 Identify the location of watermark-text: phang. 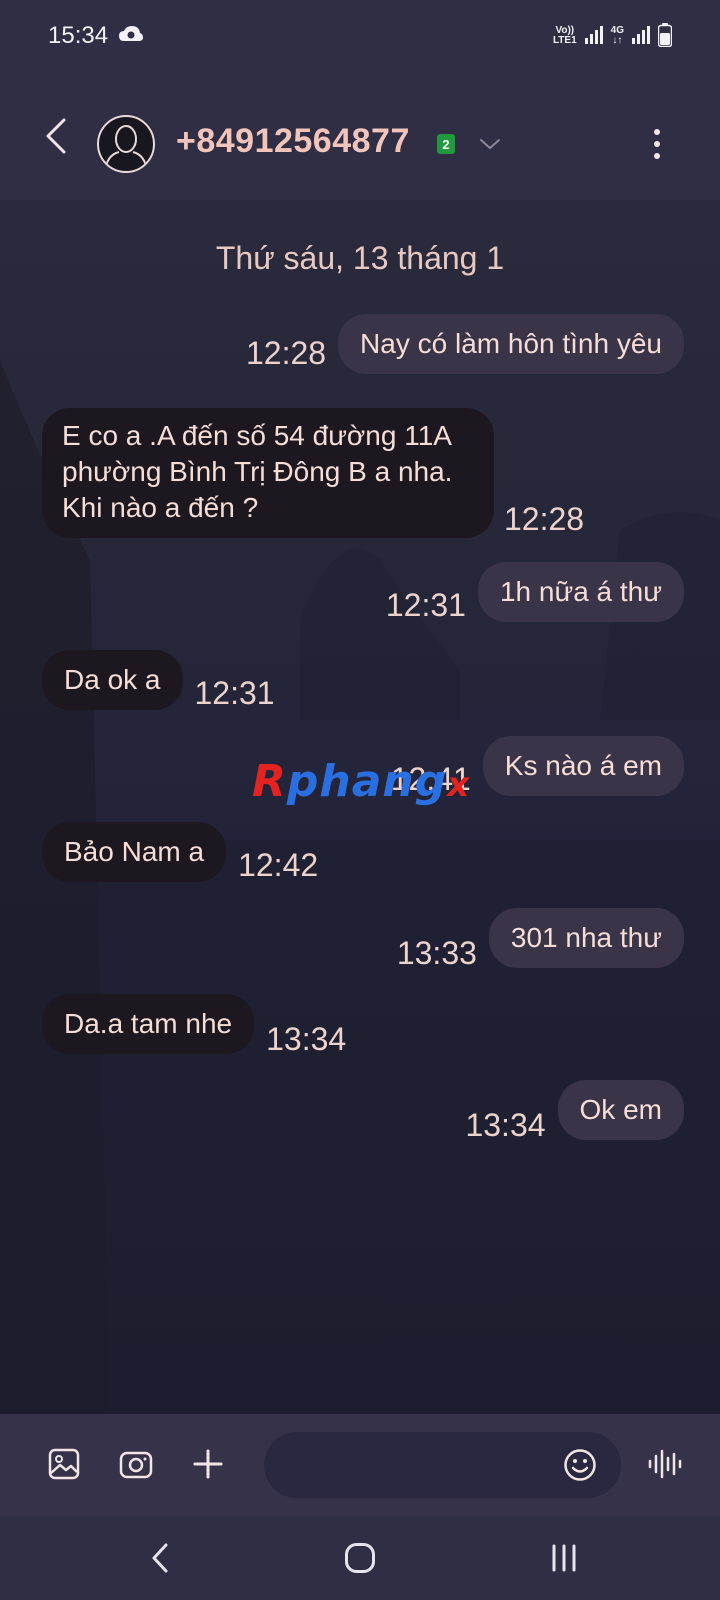
(367, 781).